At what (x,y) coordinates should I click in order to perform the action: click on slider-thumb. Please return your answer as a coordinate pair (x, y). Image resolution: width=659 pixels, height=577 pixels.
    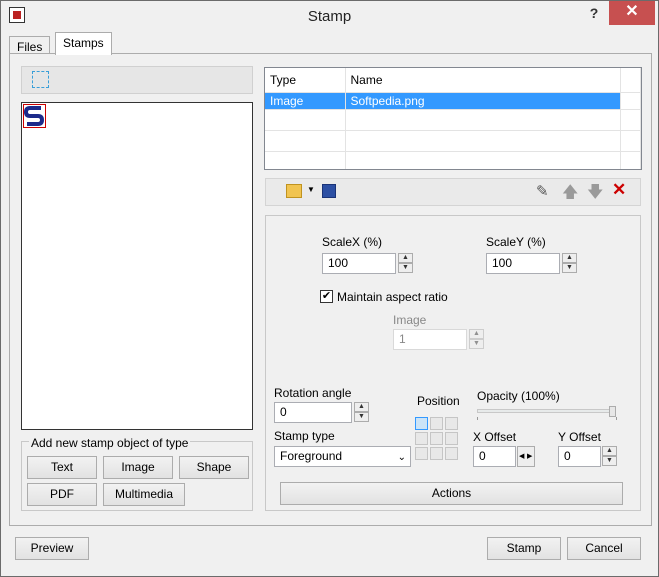
    Looking at the image, I should click on (612, 411).